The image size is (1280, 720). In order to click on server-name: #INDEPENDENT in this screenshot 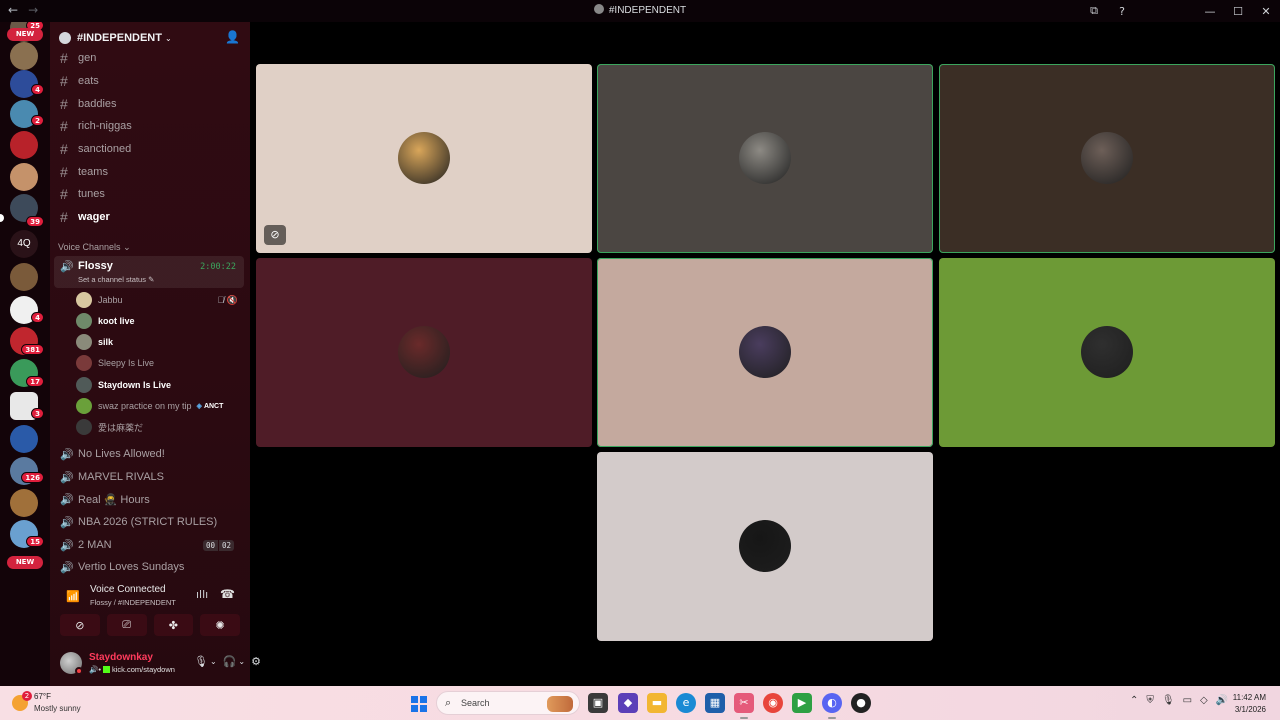, I will do `click(119, 38)`.